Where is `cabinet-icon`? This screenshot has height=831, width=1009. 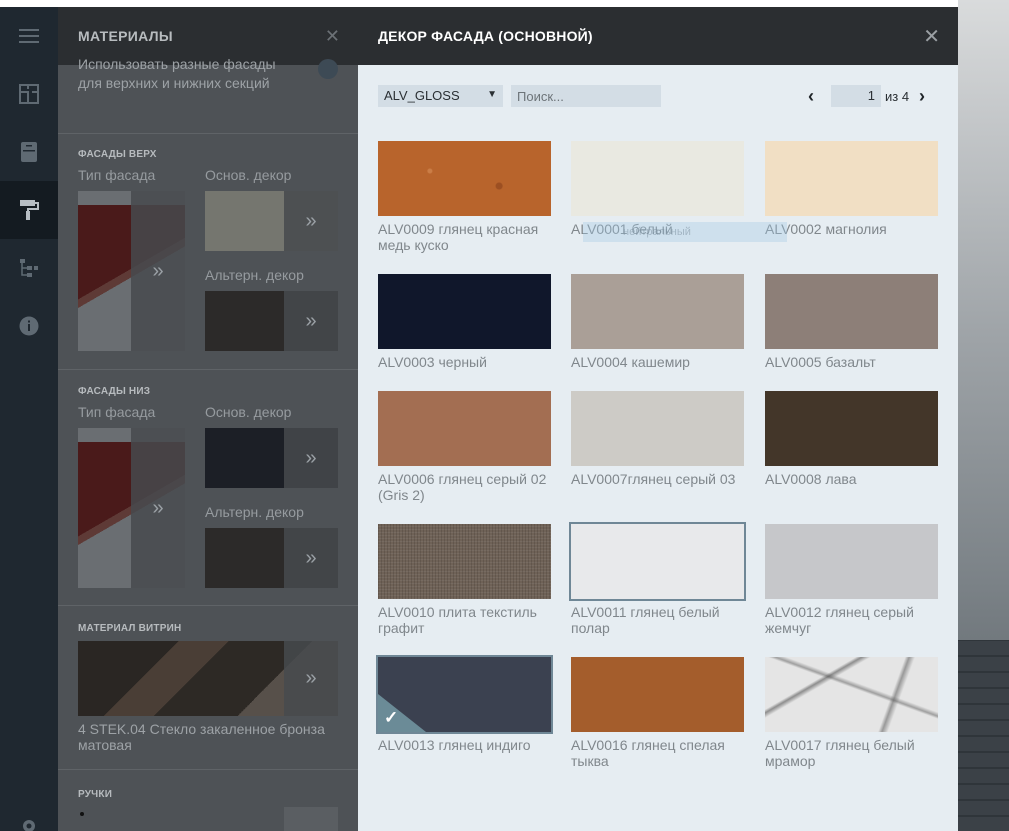
cabinet-icon is located at coordinates (29, 152).